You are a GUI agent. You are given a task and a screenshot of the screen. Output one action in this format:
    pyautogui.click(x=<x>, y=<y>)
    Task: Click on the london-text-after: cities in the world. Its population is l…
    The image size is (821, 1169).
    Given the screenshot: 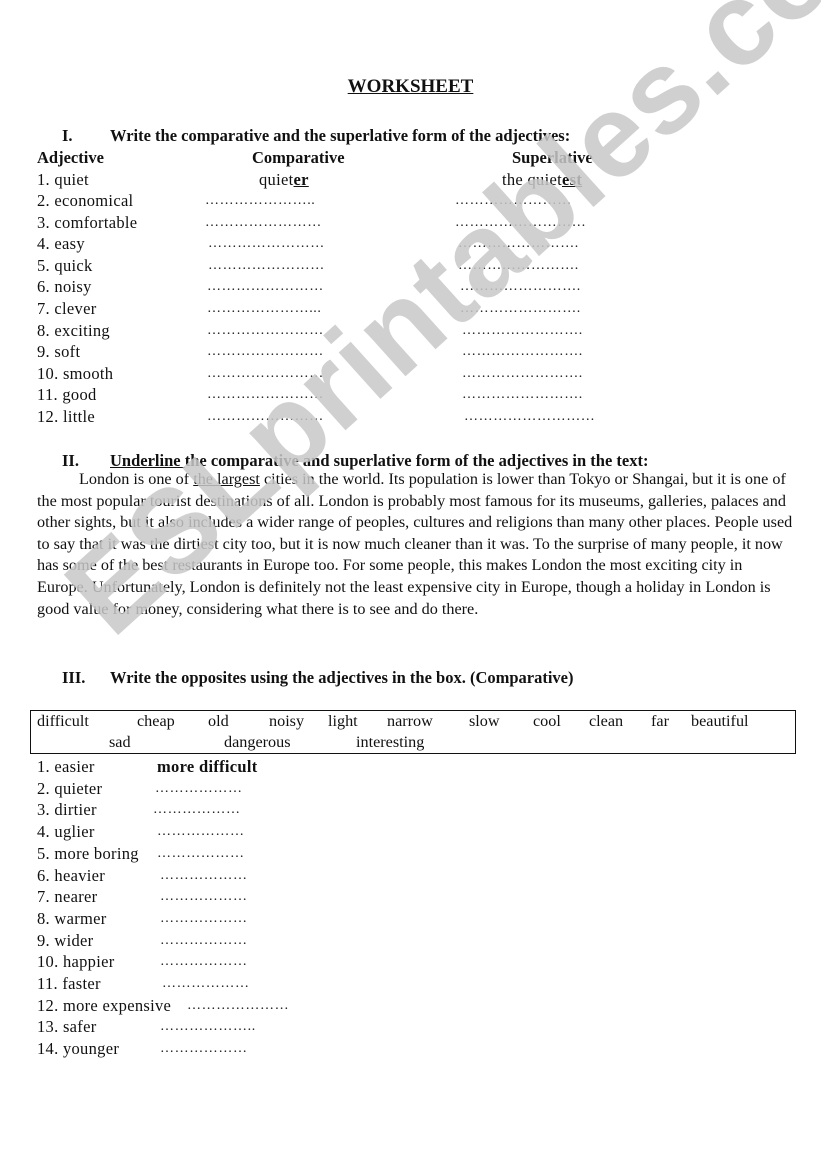 What is the action you would take?
    pyautogui.click(x=415, y=544)
    